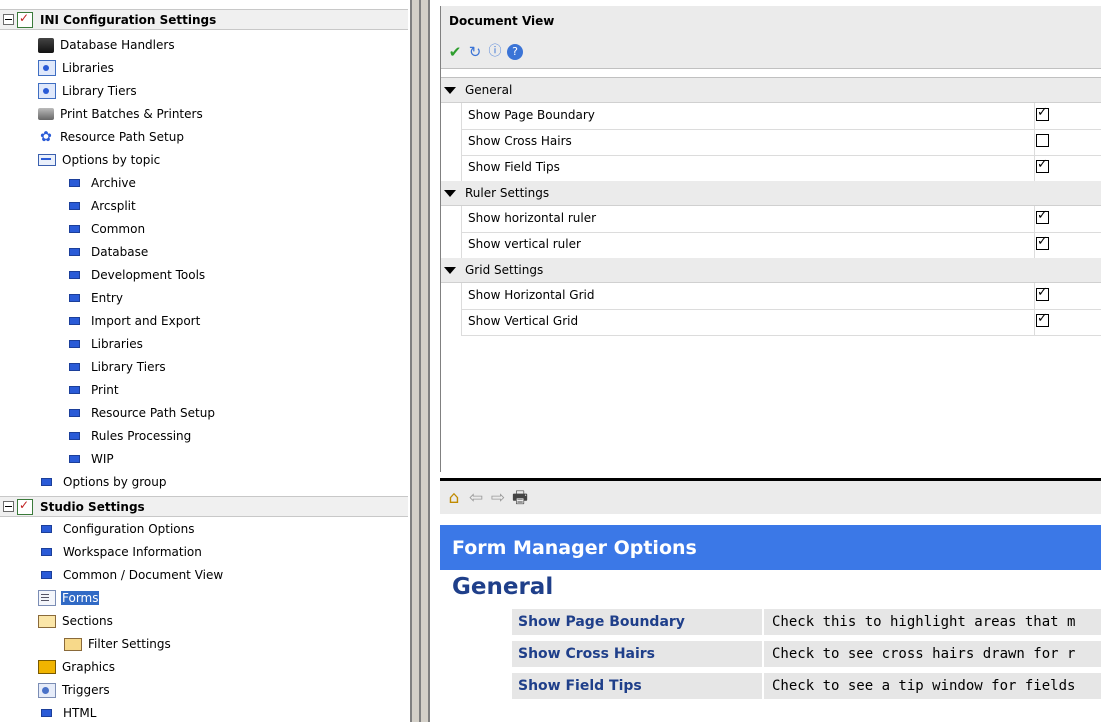 This screenshot has height=722, width=1101. I want to click on topic-item-resource-path-setup: Resource Path Setup, so click(141, 413).